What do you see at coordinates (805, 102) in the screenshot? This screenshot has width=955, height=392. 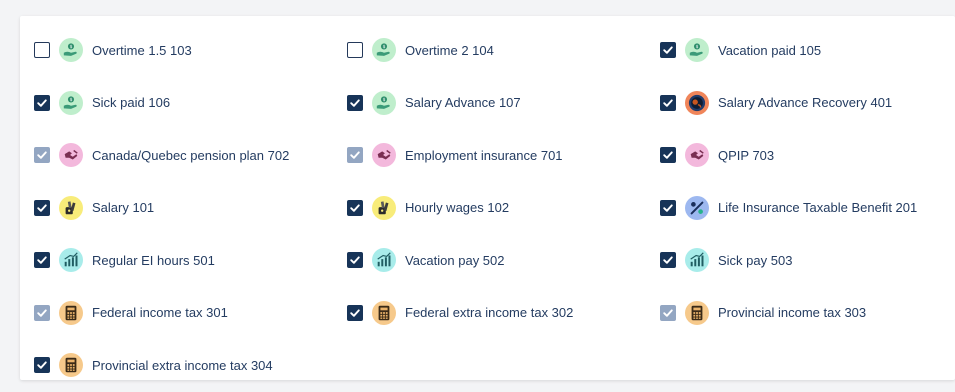 I see `checkbox-label: Salary Advance Recovery 401` at bounding box center [805, 102].